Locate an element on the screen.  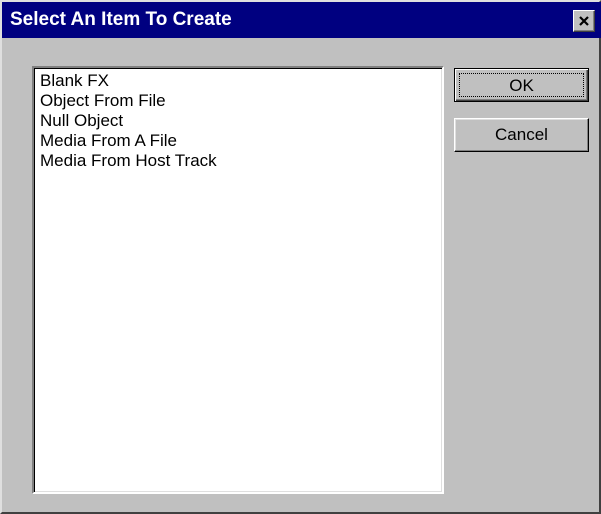
title-bar: Select An Item To Create is located at coordinates (301, 20).